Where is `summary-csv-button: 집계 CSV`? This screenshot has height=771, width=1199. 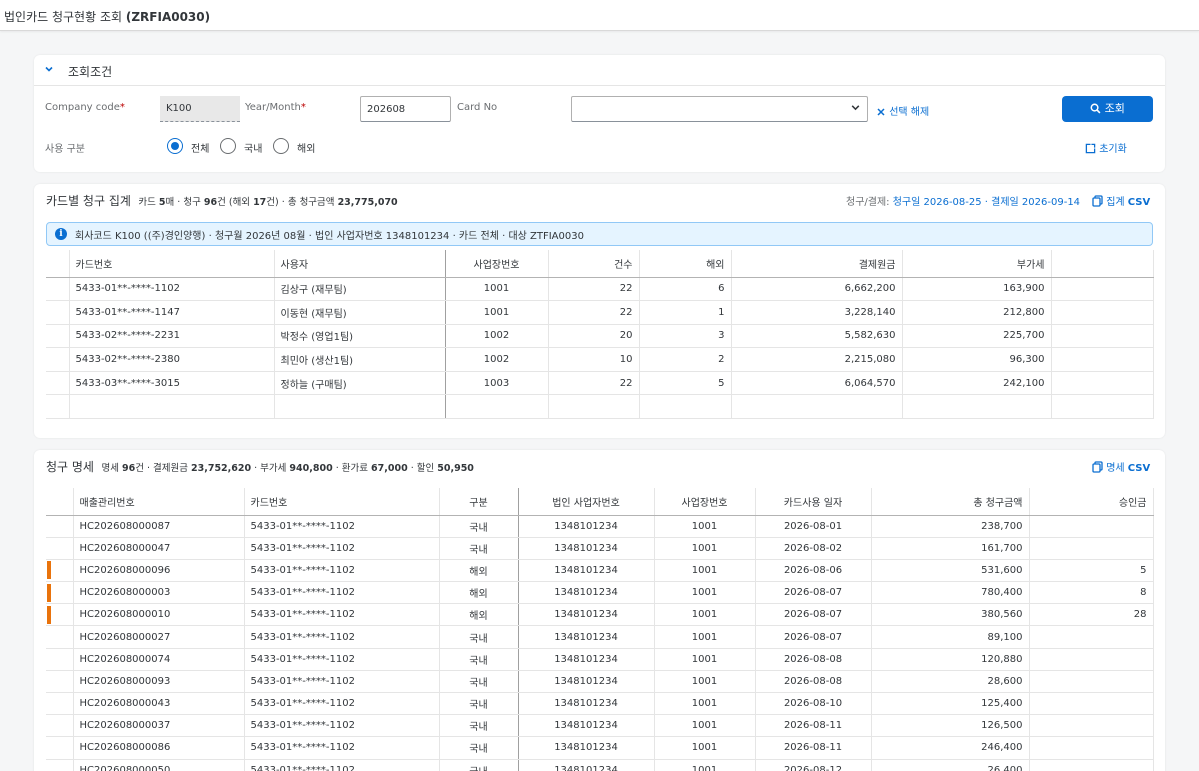
summary-csv-button: 집계 CSV is located at coordinates (1121, 201).